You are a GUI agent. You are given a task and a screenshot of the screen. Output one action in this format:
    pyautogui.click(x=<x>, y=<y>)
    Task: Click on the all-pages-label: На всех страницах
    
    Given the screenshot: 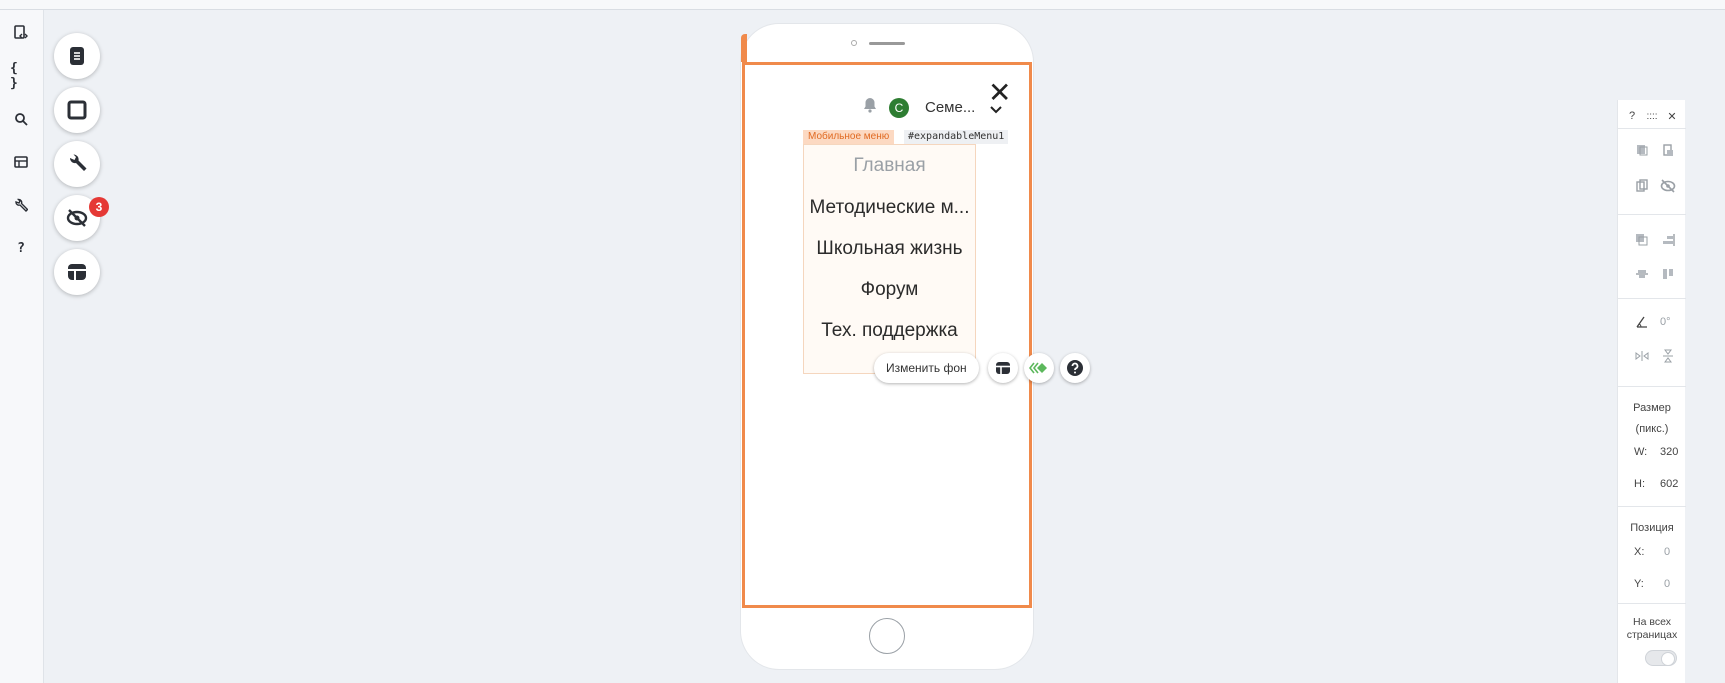 What is the action you would take?
    pyautogui.click(x=1652, y=628)
    